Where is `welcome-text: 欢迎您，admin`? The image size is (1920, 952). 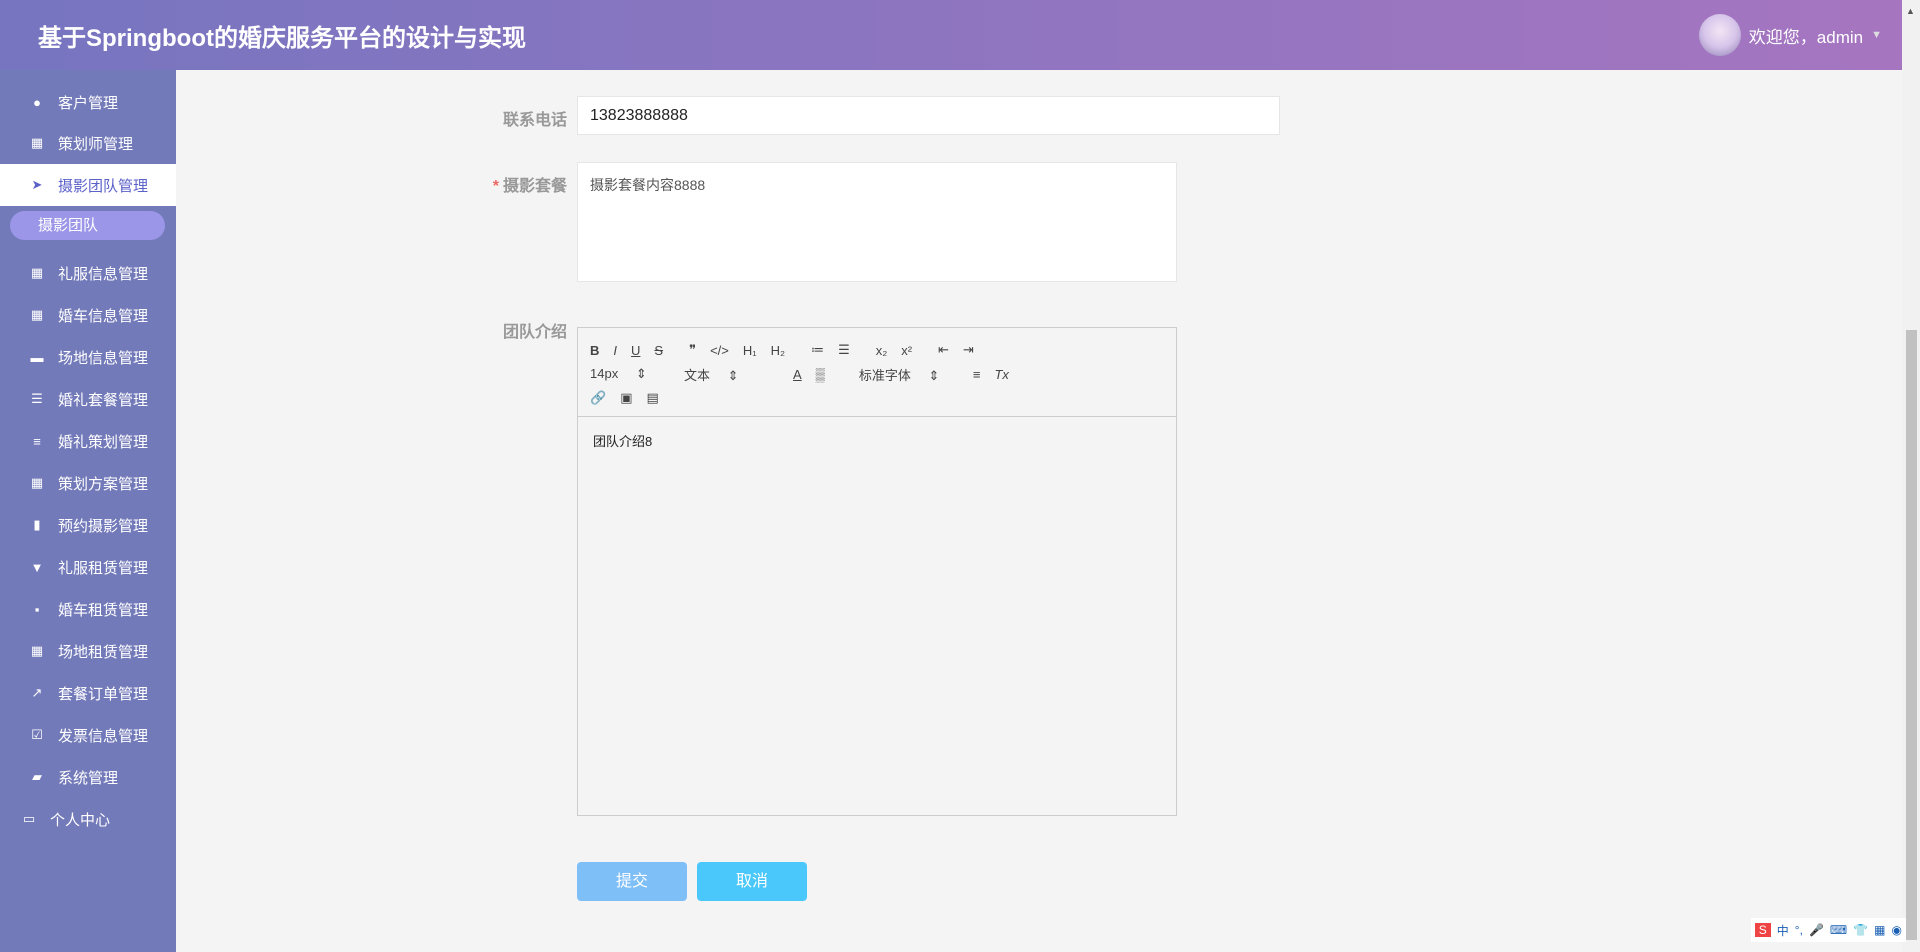 welcome-text: 欢迎您，admin is located at coordinates (1806, 37).